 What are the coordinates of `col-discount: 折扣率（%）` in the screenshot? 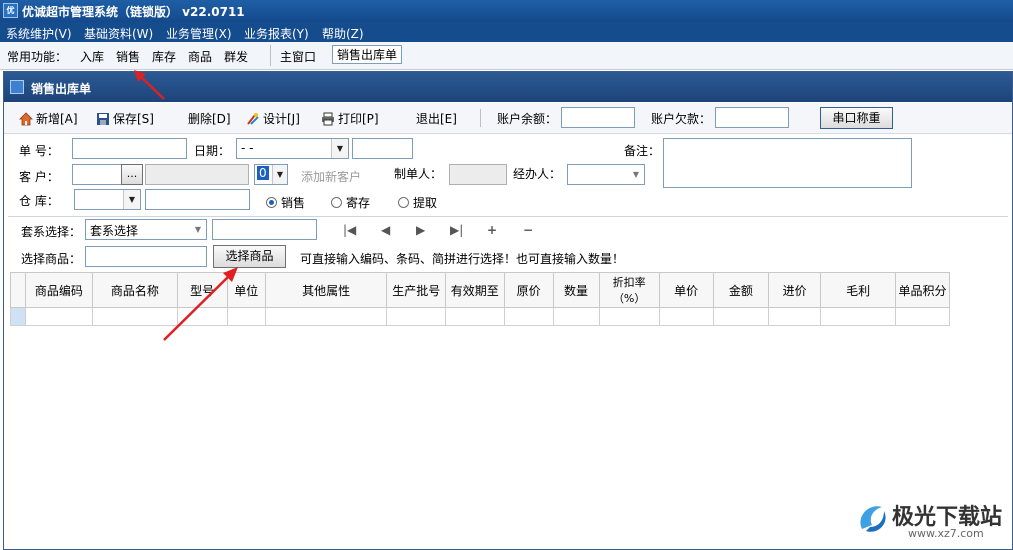 It's located at (629, 290).